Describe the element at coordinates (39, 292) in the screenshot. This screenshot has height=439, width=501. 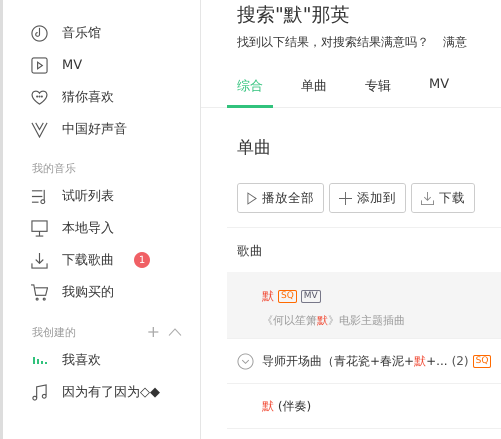
I see `cart-icon` at that location.